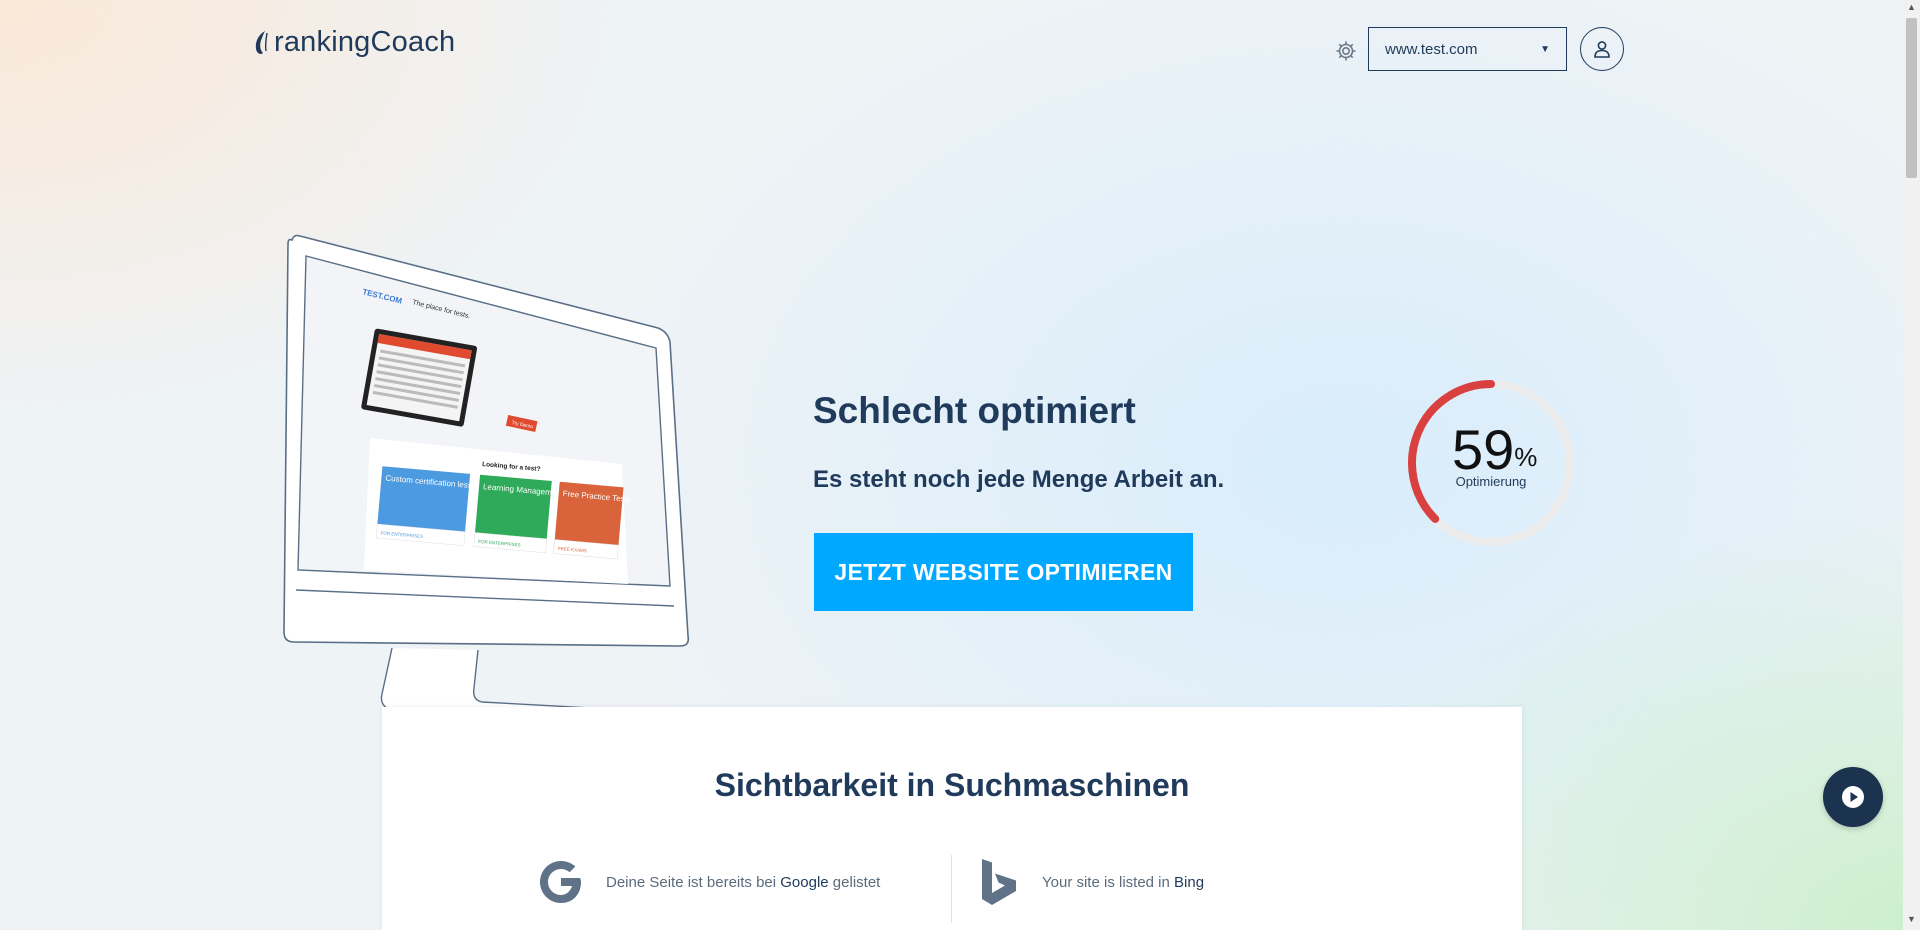 The height and width of the screenshot is (930, 1920). I want to click on bing-listing: Your site is listed in Bing, so click(1091, 882).